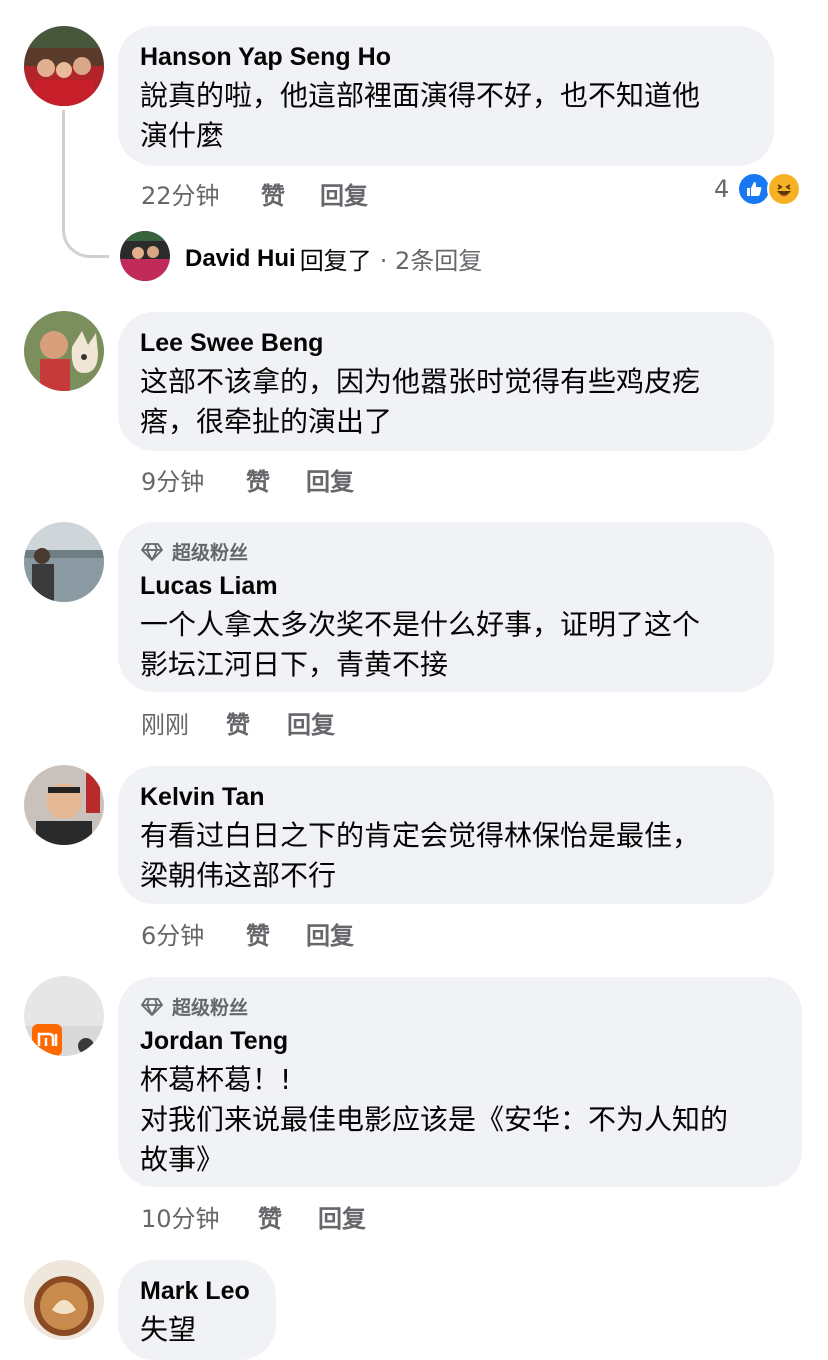 The height and width of the screenshot is (1360, 828). What do you see at coordinates (173, 936) in the screenshot?
I see `comment-time: 6分钟` at bounding box center [173, 936].